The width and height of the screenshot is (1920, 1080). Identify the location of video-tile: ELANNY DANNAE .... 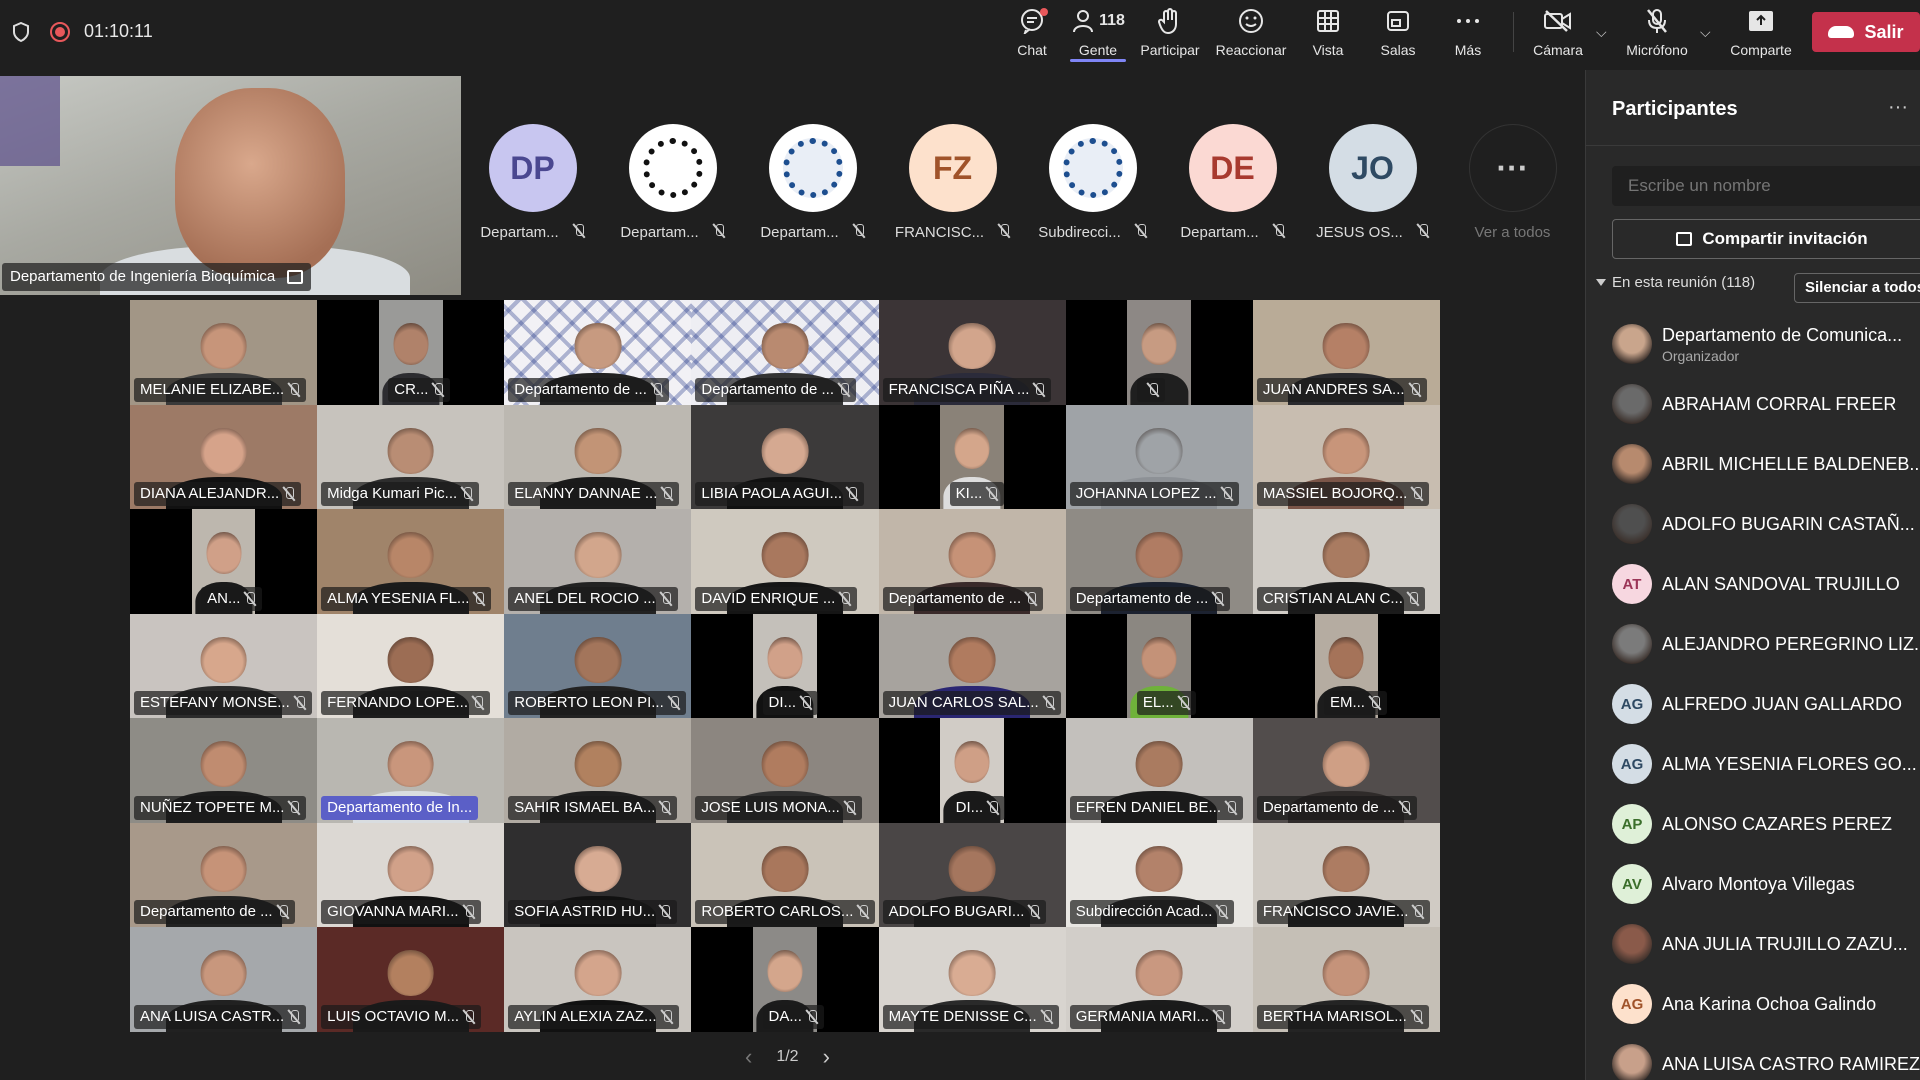
(598, 457).